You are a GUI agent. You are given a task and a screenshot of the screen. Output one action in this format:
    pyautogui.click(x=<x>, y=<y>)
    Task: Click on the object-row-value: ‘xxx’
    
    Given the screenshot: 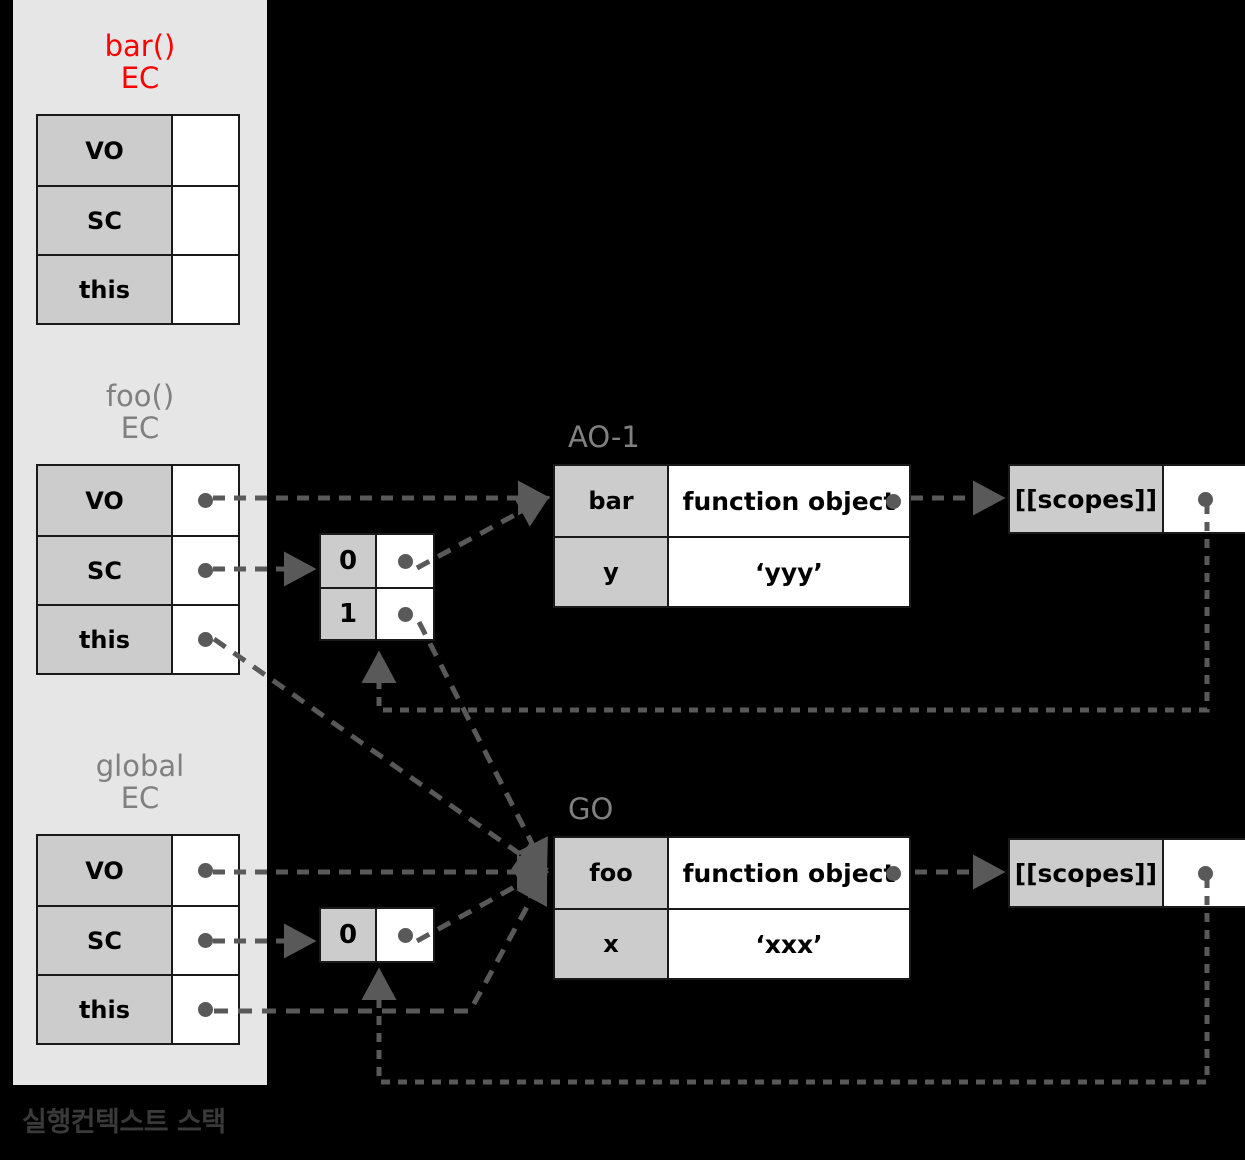 What is the action you would take?
    pyautogui.click(x=789, y=944)
    